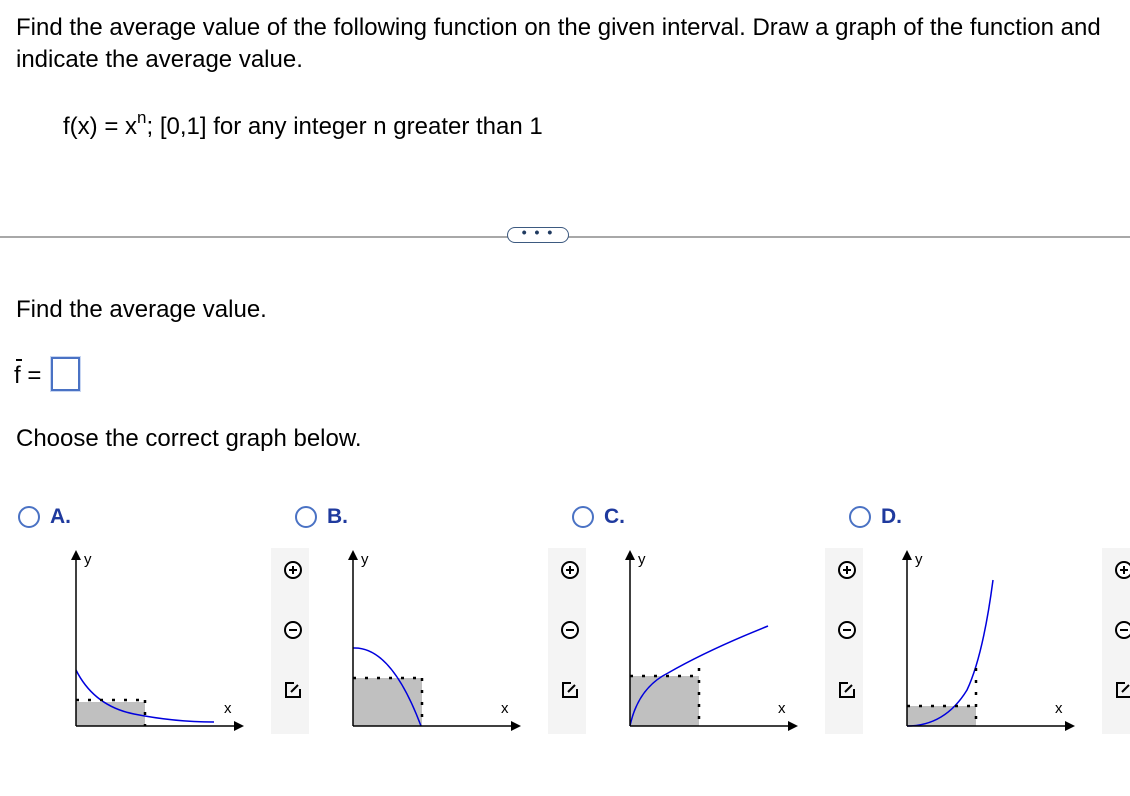 This screenshot has height=796, width=1130. I want to click on f-bar-label: f, so click(18, 374).